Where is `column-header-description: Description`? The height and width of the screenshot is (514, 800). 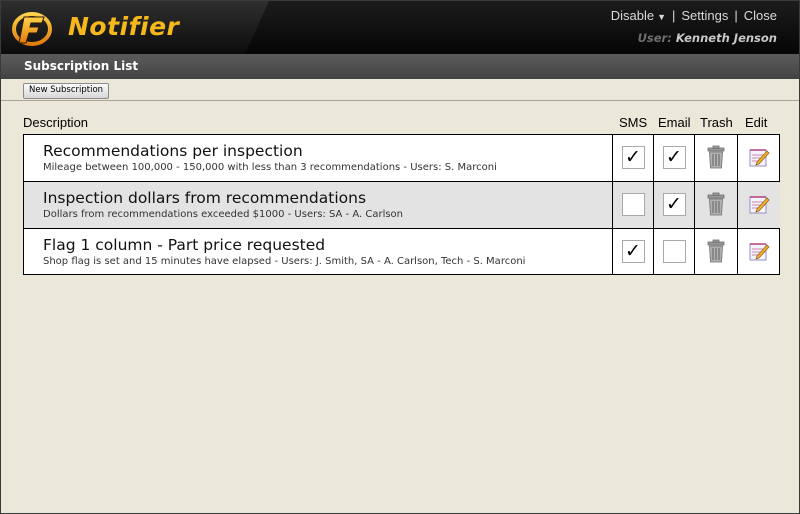
column-header-description: Description is located at coordinates (56, 122).